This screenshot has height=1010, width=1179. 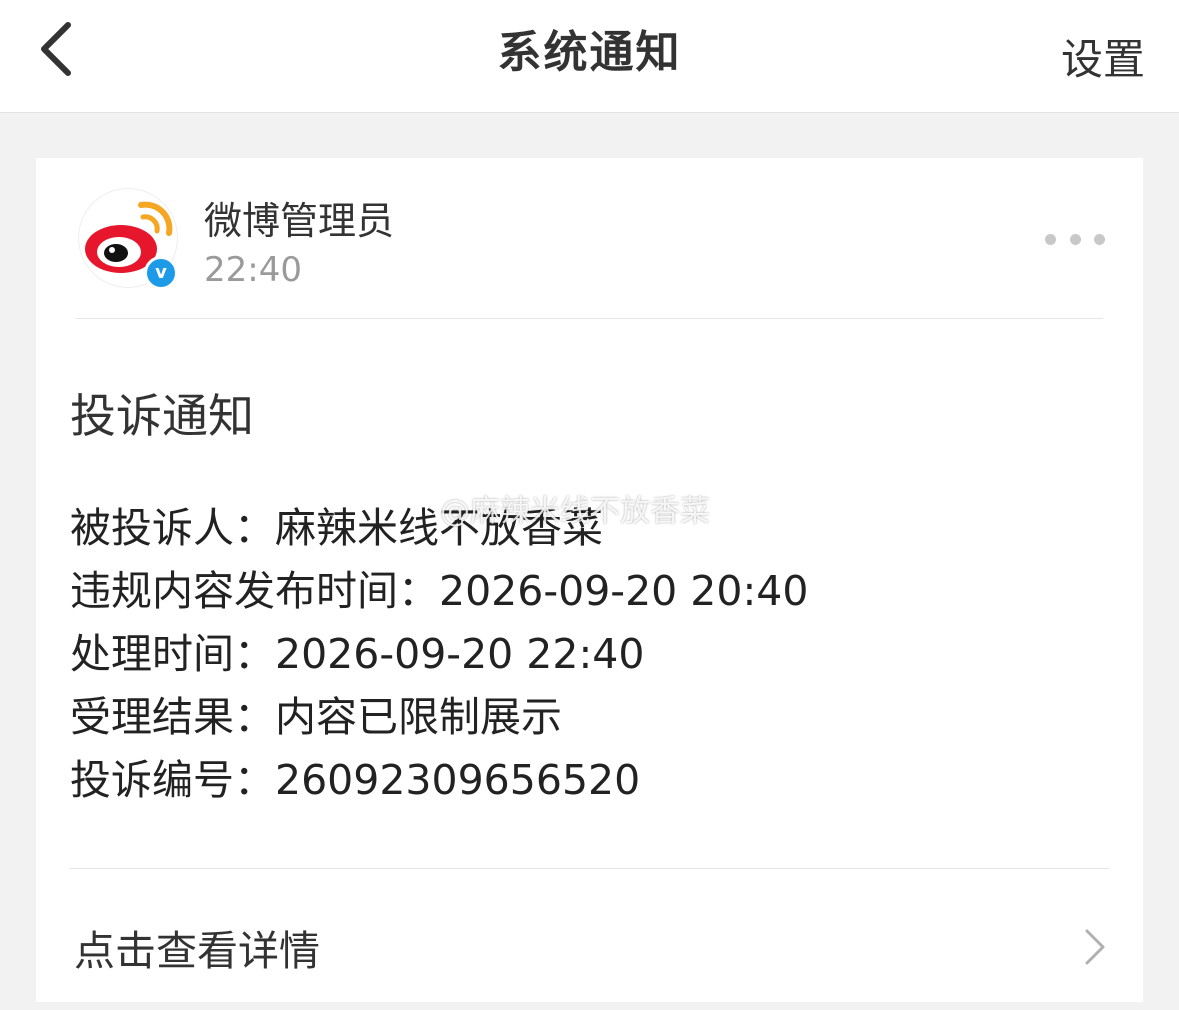 What do you see at coordinates (172, 780) in the screenshot?
I see `detail-label: 投诉编号：` at bounding box center [172, 780].